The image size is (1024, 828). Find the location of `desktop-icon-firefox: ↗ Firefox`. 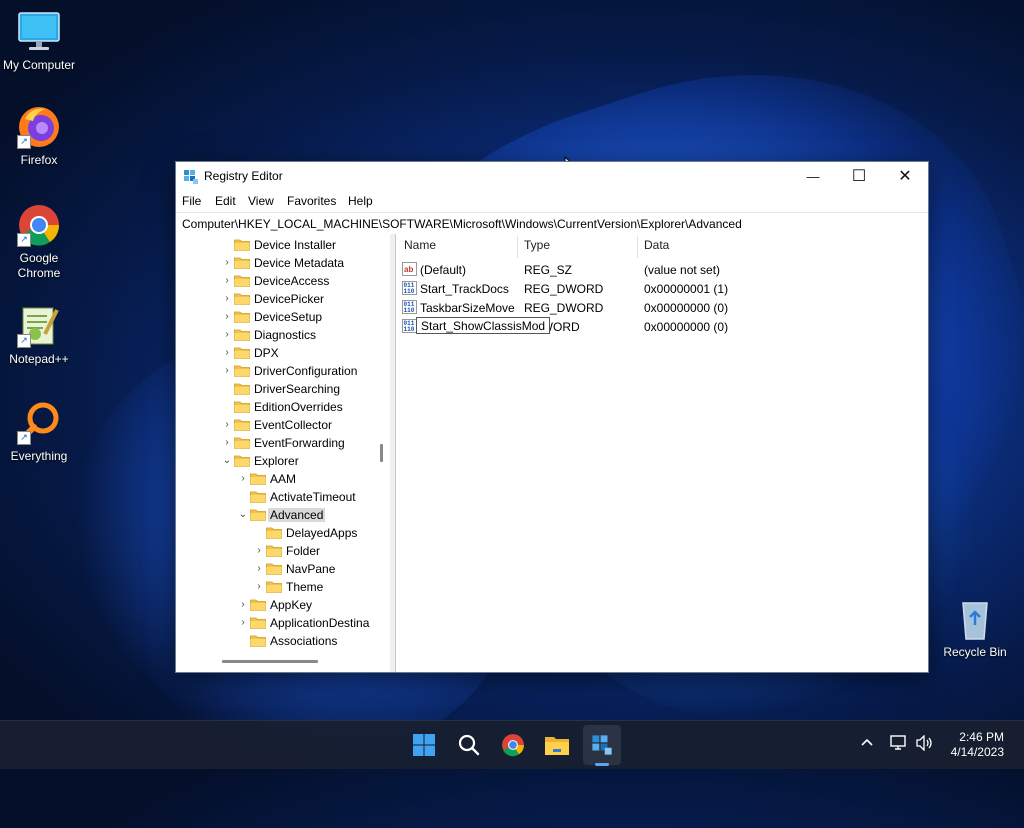

desktop-icon-firefox: ↗ Firefox is located at coordinates (39, 136).